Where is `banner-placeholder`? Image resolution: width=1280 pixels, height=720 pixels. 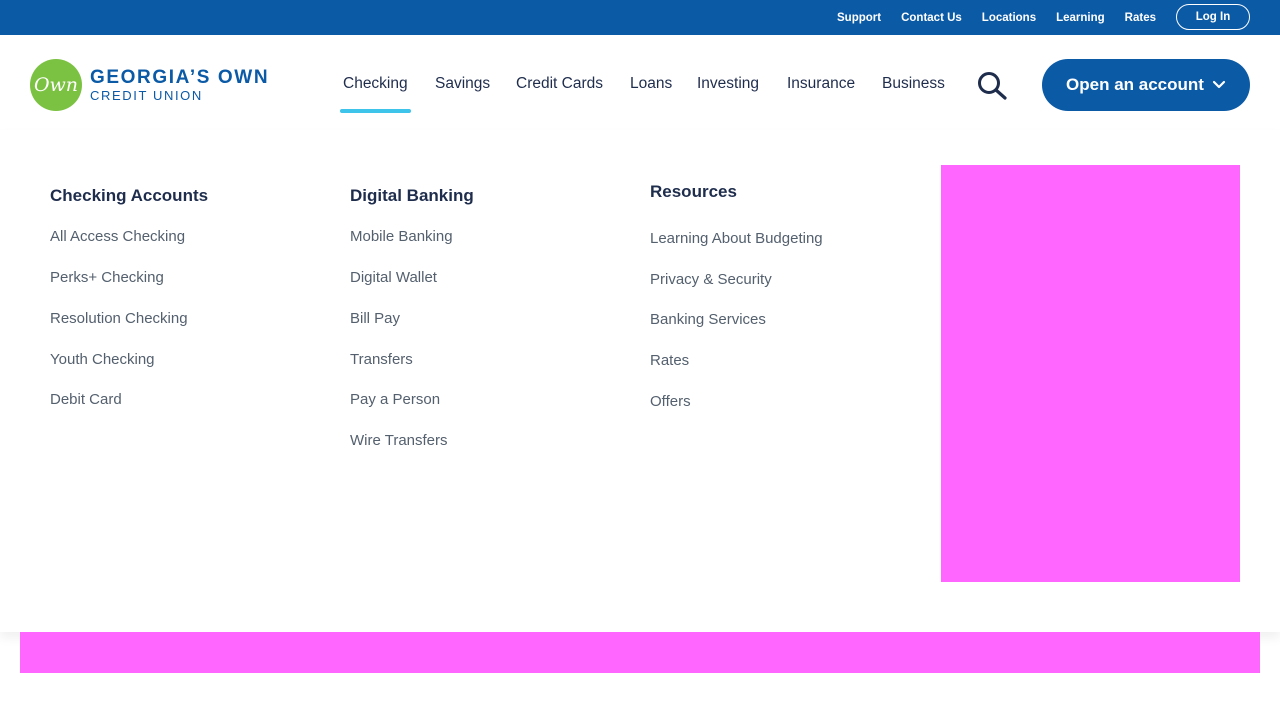 banner-placeholder is located at coordinates (640, 652).